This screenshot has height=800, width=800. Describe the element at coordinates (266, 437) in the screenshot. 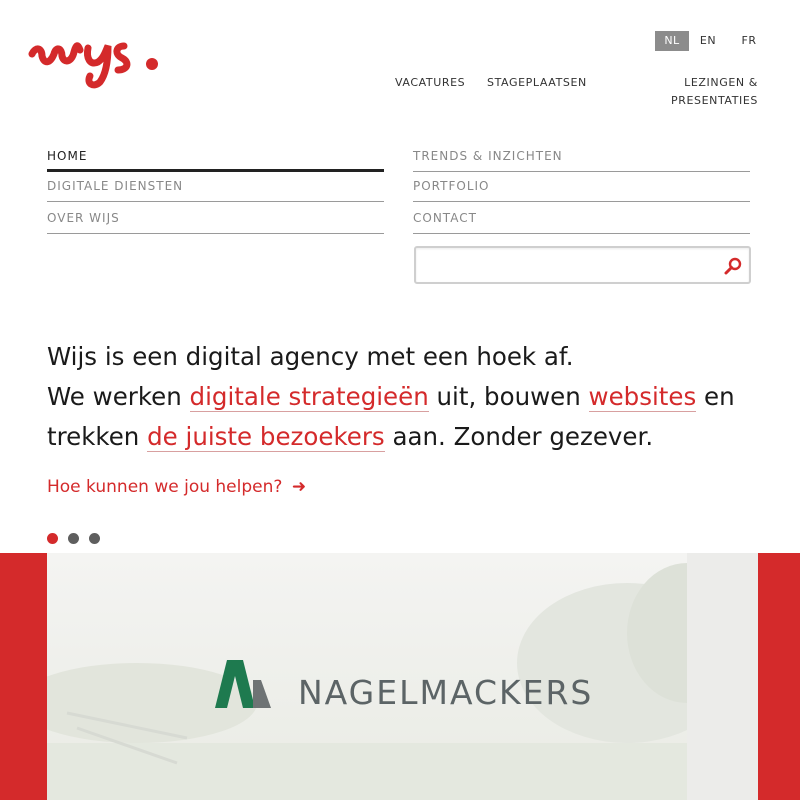

I see `link-juiste-bezoekers: de juiste bezoekers` at that location.